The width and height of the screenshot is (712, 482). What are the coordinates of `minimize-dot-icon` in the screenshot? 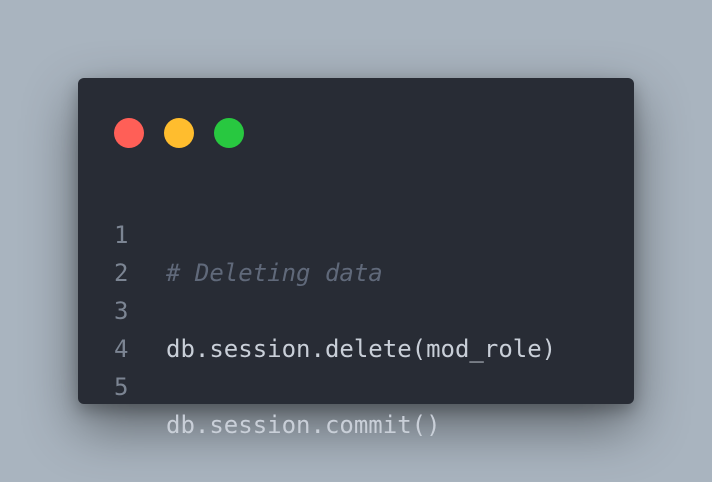 It's located at (179, 133).